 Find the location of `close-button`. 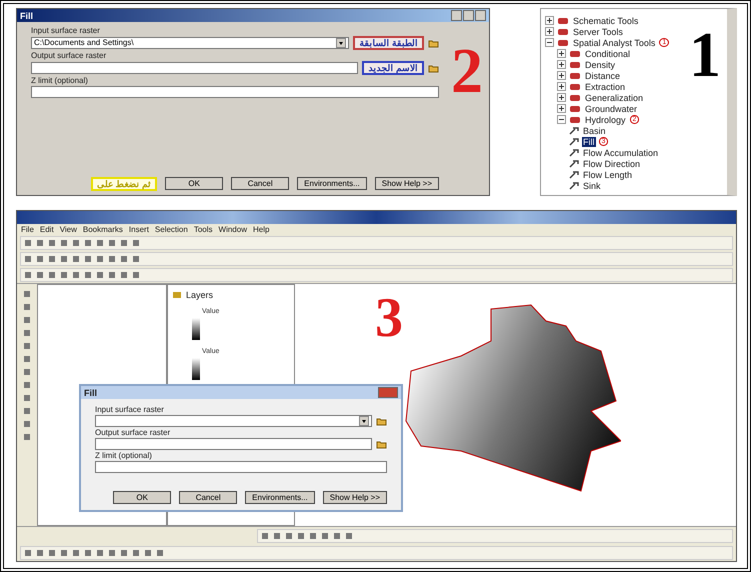

close-button is located at coordinates (480, 15).